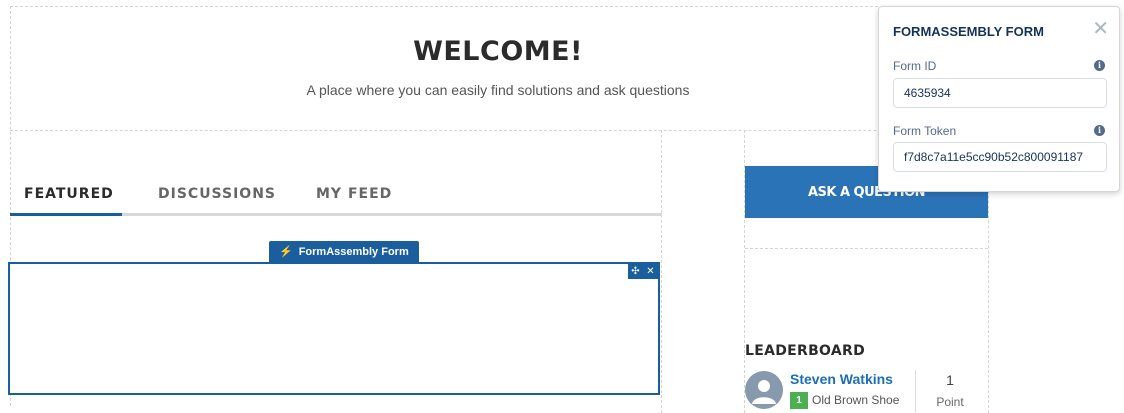  What do you see at coordinates (915, 66) in the screenshot?
I see `form-id-label: Form ID` at bounding box center [915, 66].